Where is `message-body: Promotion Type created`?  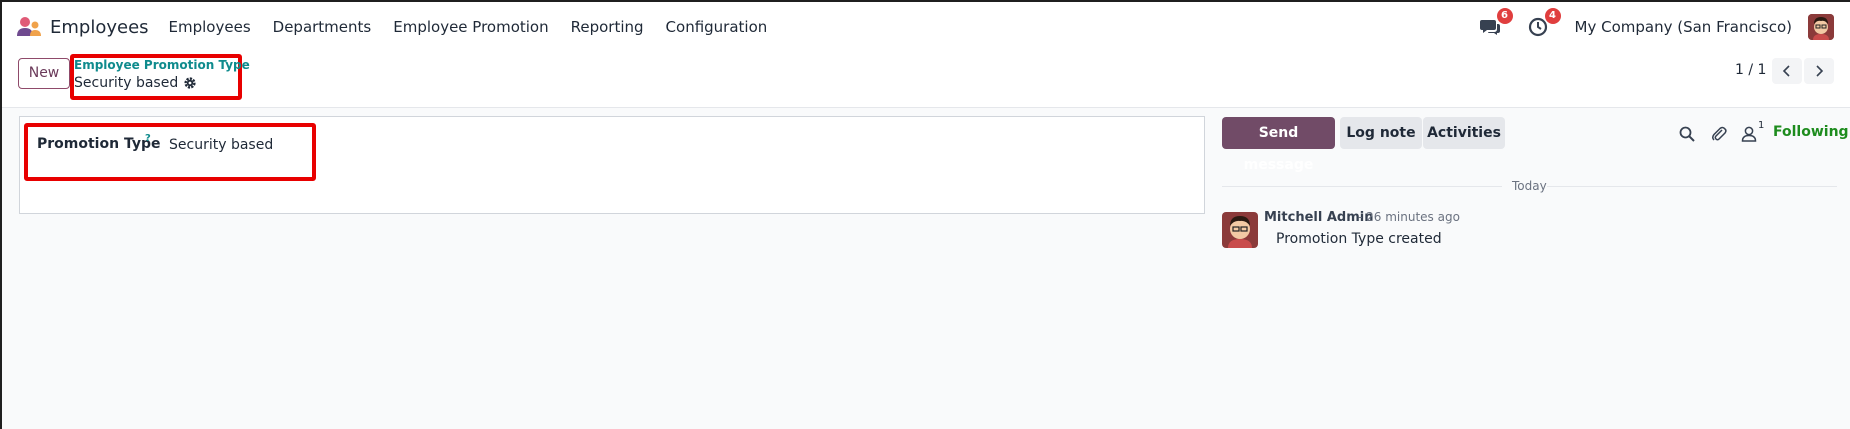
message-body: Promotion Type created is located at coordinates (1359, 239).